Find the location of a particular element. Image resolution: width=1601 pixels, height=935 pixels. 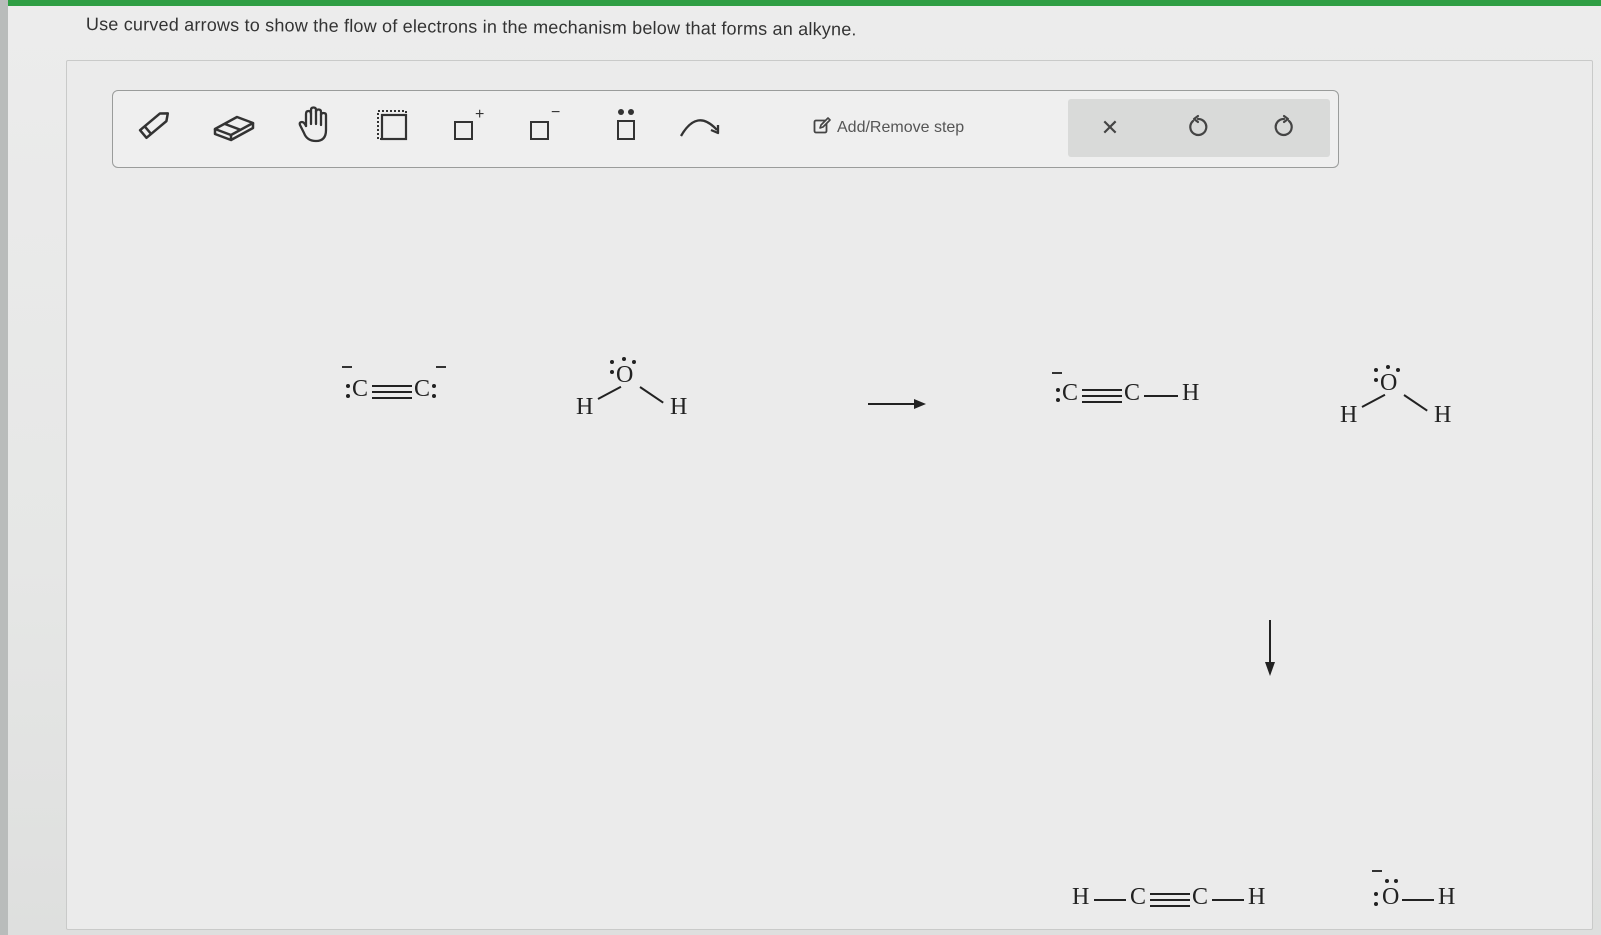

move-tool-button is located at coordinates (314, 127).